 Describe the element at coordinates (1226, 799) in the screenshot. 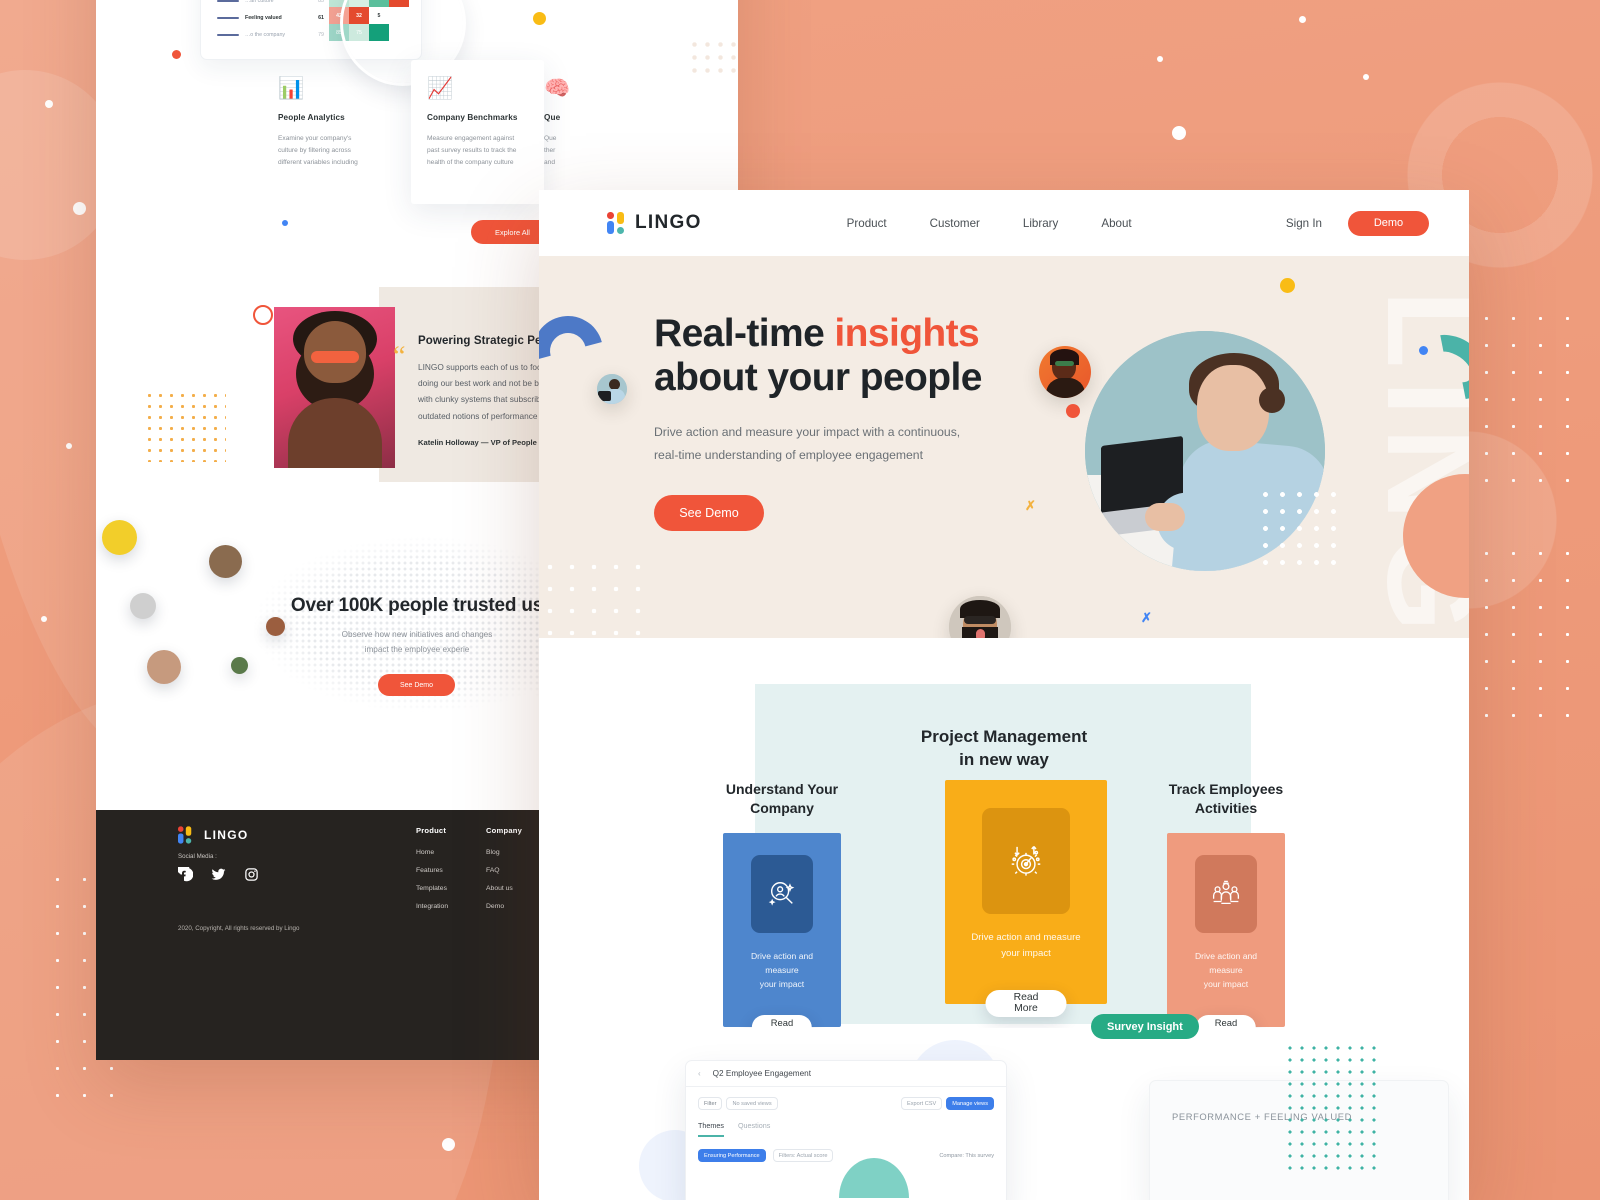

I see `card-heading: Track Employees Activities` at that location.